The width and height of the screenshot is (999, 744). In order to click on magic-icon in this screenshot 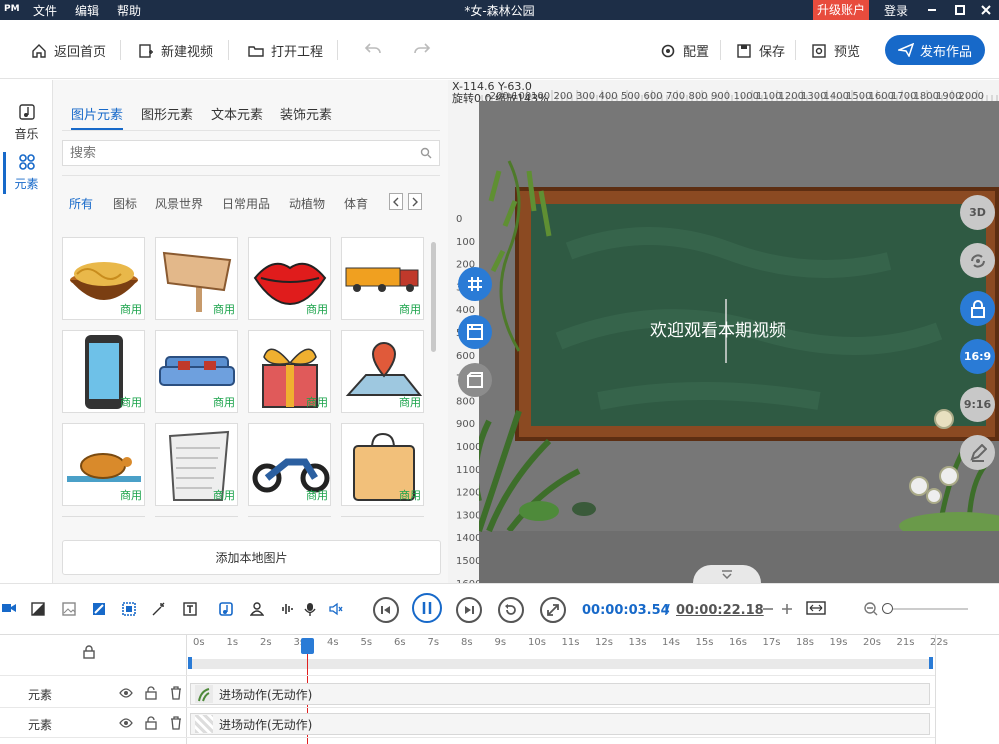, I will do `click(159, 609)`.